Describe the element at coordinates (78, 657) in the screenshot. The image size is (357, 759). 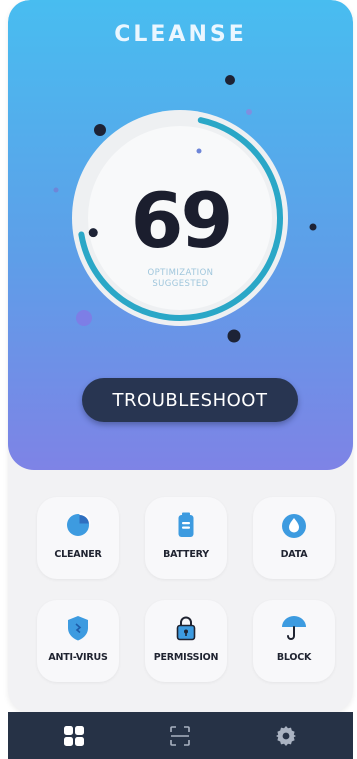
I see `tile-label: ANTI-VIRUS` at that location.